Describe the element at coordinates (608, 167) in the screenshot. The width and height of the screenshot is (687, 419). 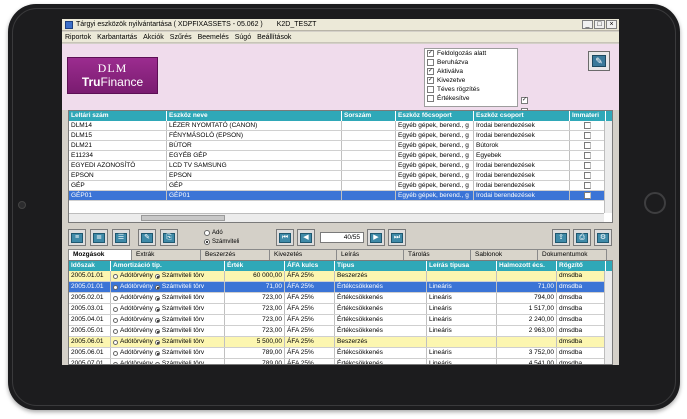
I see `assets-vertical-scrollbar` at that location.